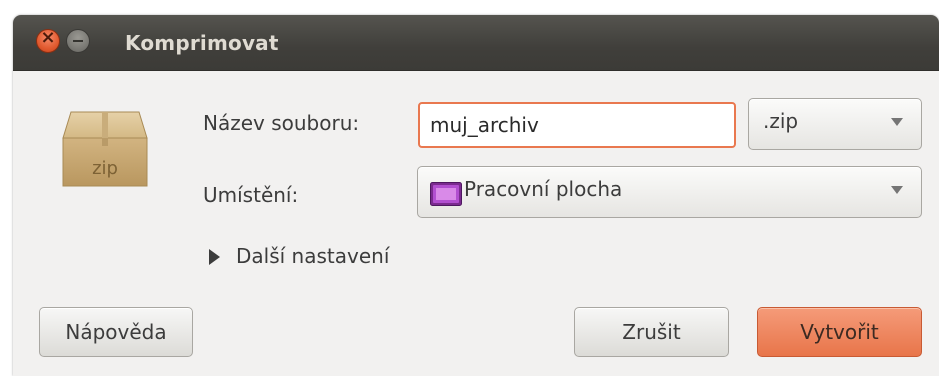  I want to click on cancel-button: Zrušit, so click(651, 332).